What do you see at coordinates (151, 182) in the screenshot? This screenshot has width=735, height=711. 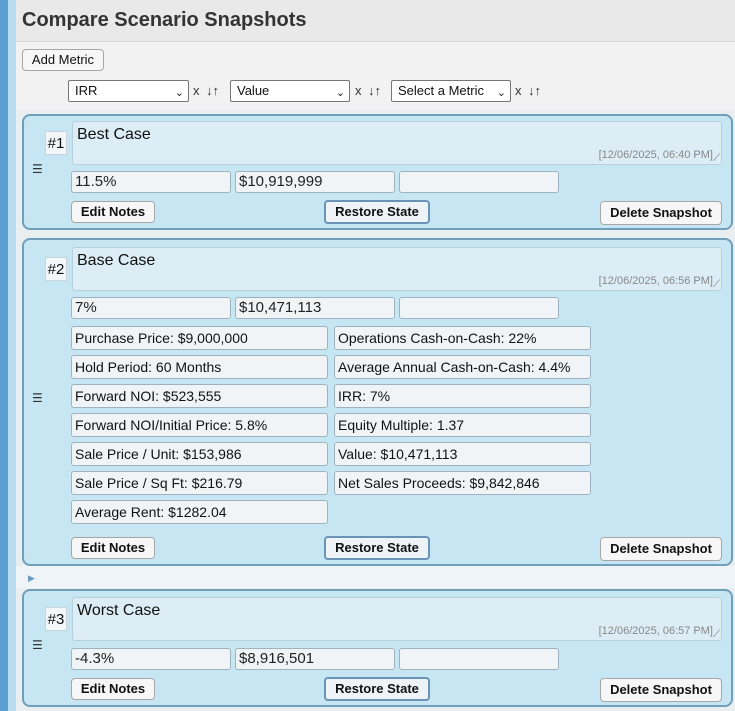 I see `metric-value-irr: 11.5%` at bounding box center [151, 182].